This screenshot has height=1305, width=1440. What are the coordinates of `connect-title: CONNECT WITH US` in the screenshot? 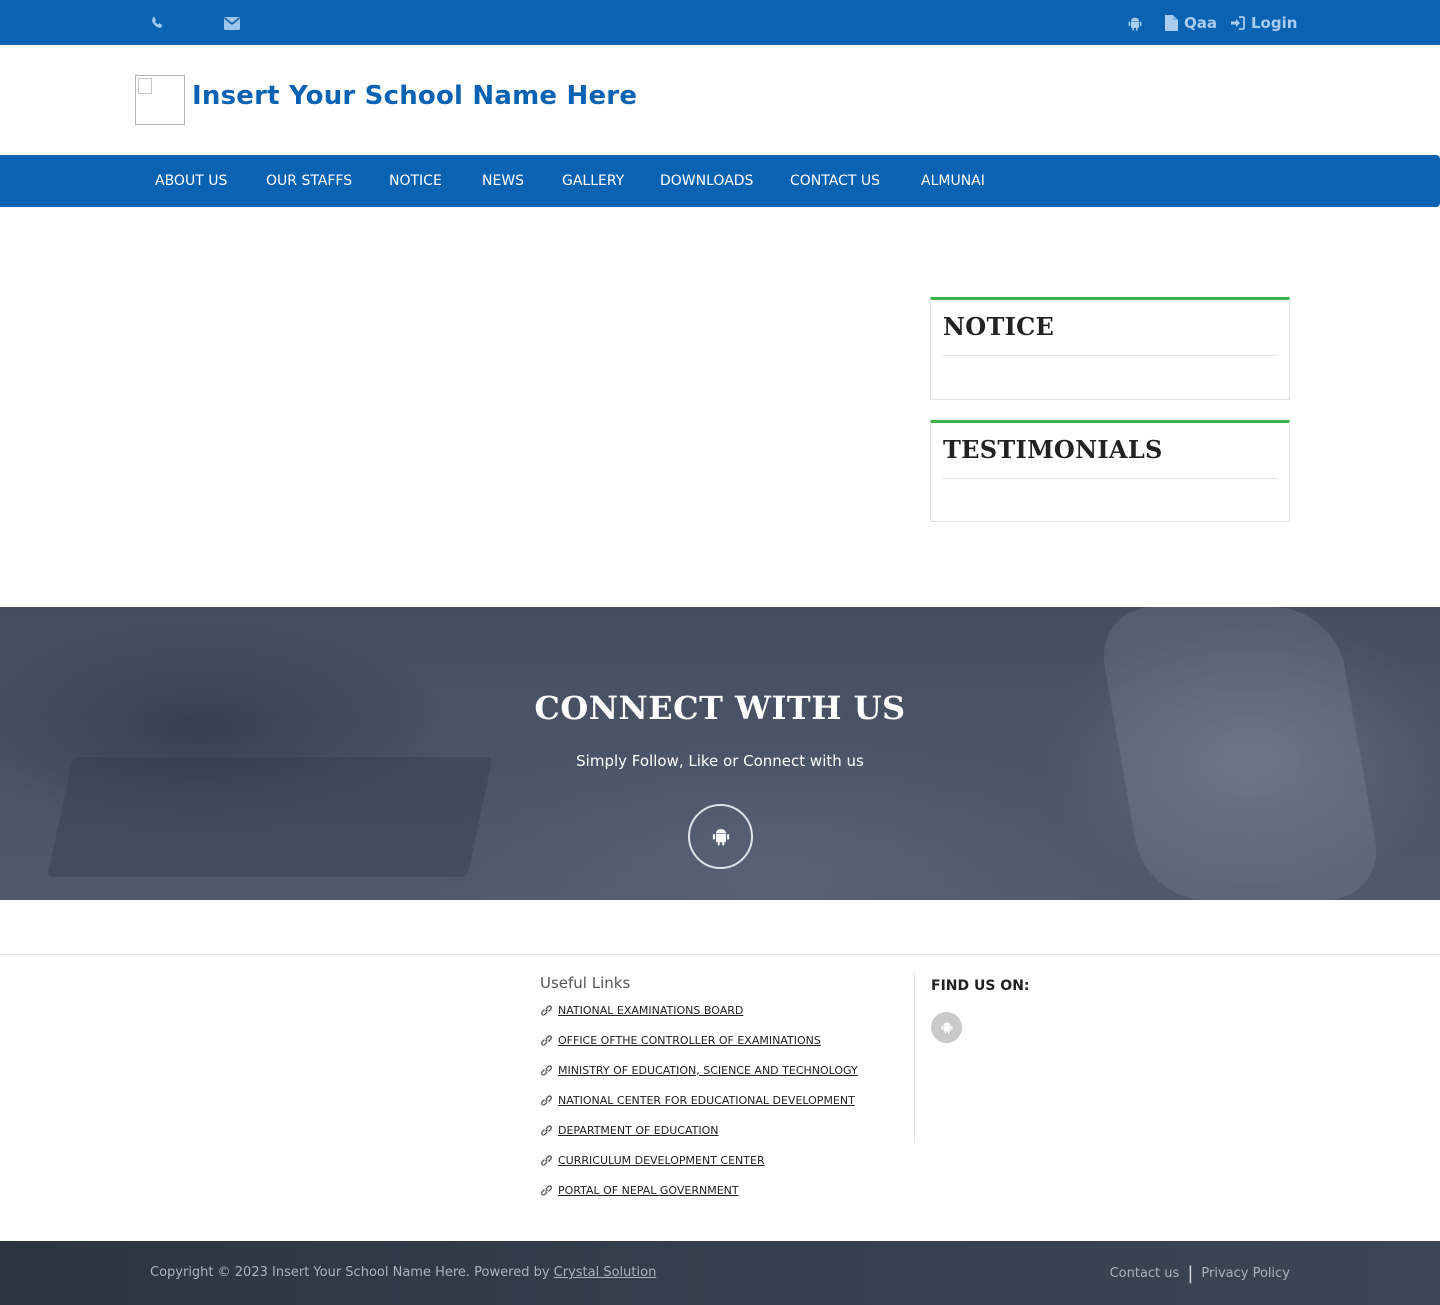 It's located at (720, 708).